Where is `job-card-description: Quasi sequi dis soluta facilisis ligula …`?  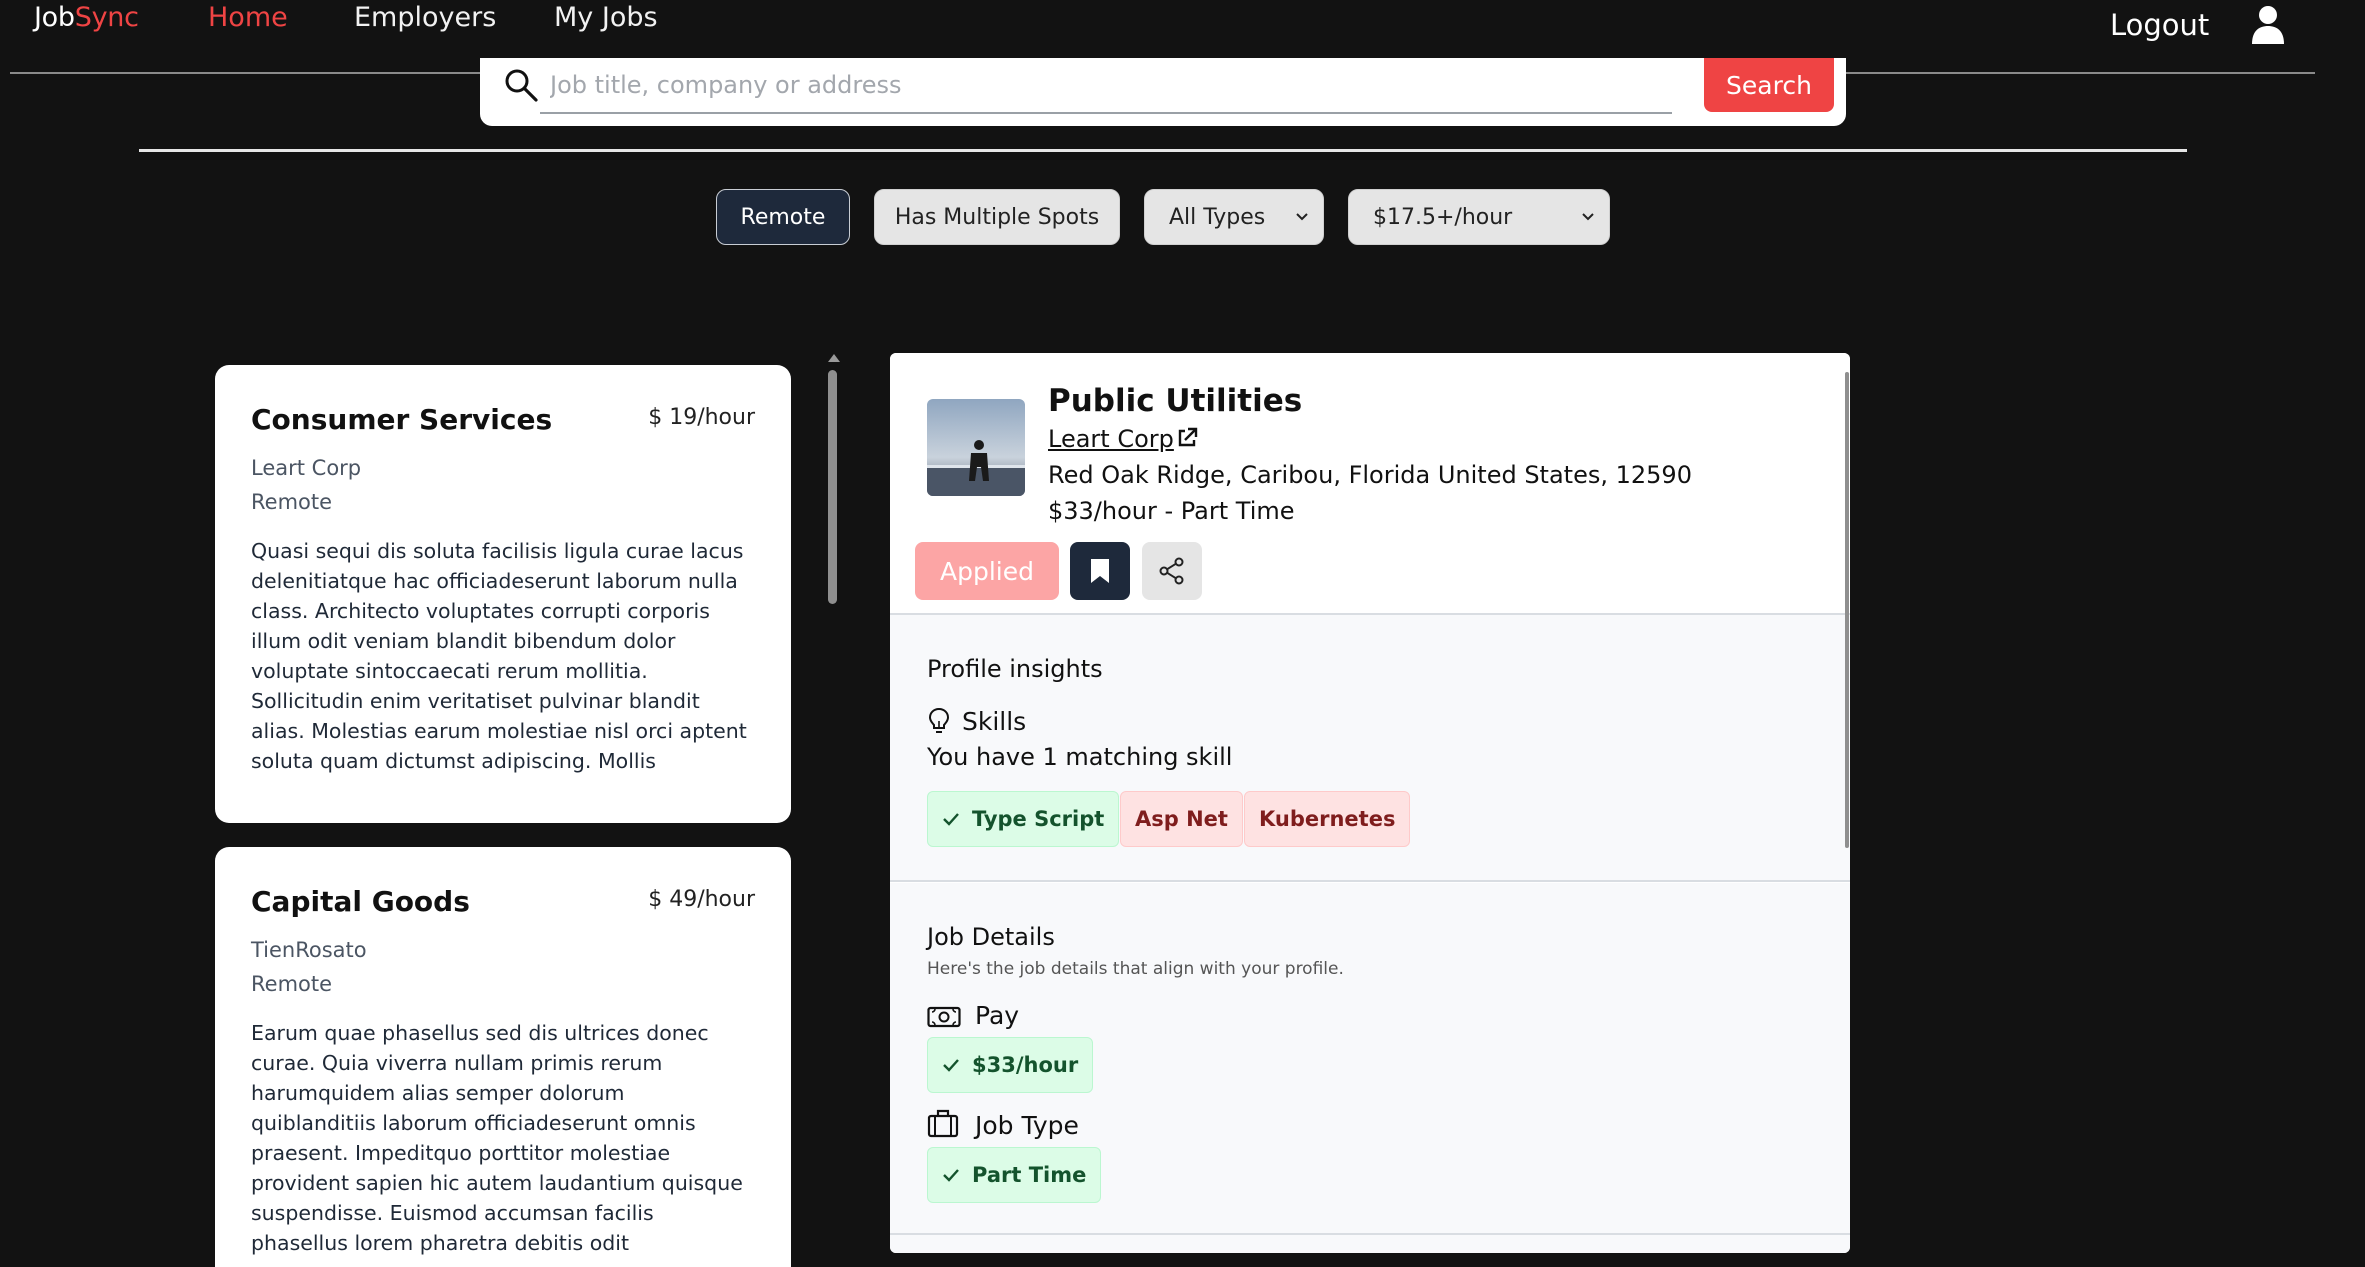
job-card-description: Quasi sequi dis soluta facilisis ligula … is located at coordinates (499, 656).